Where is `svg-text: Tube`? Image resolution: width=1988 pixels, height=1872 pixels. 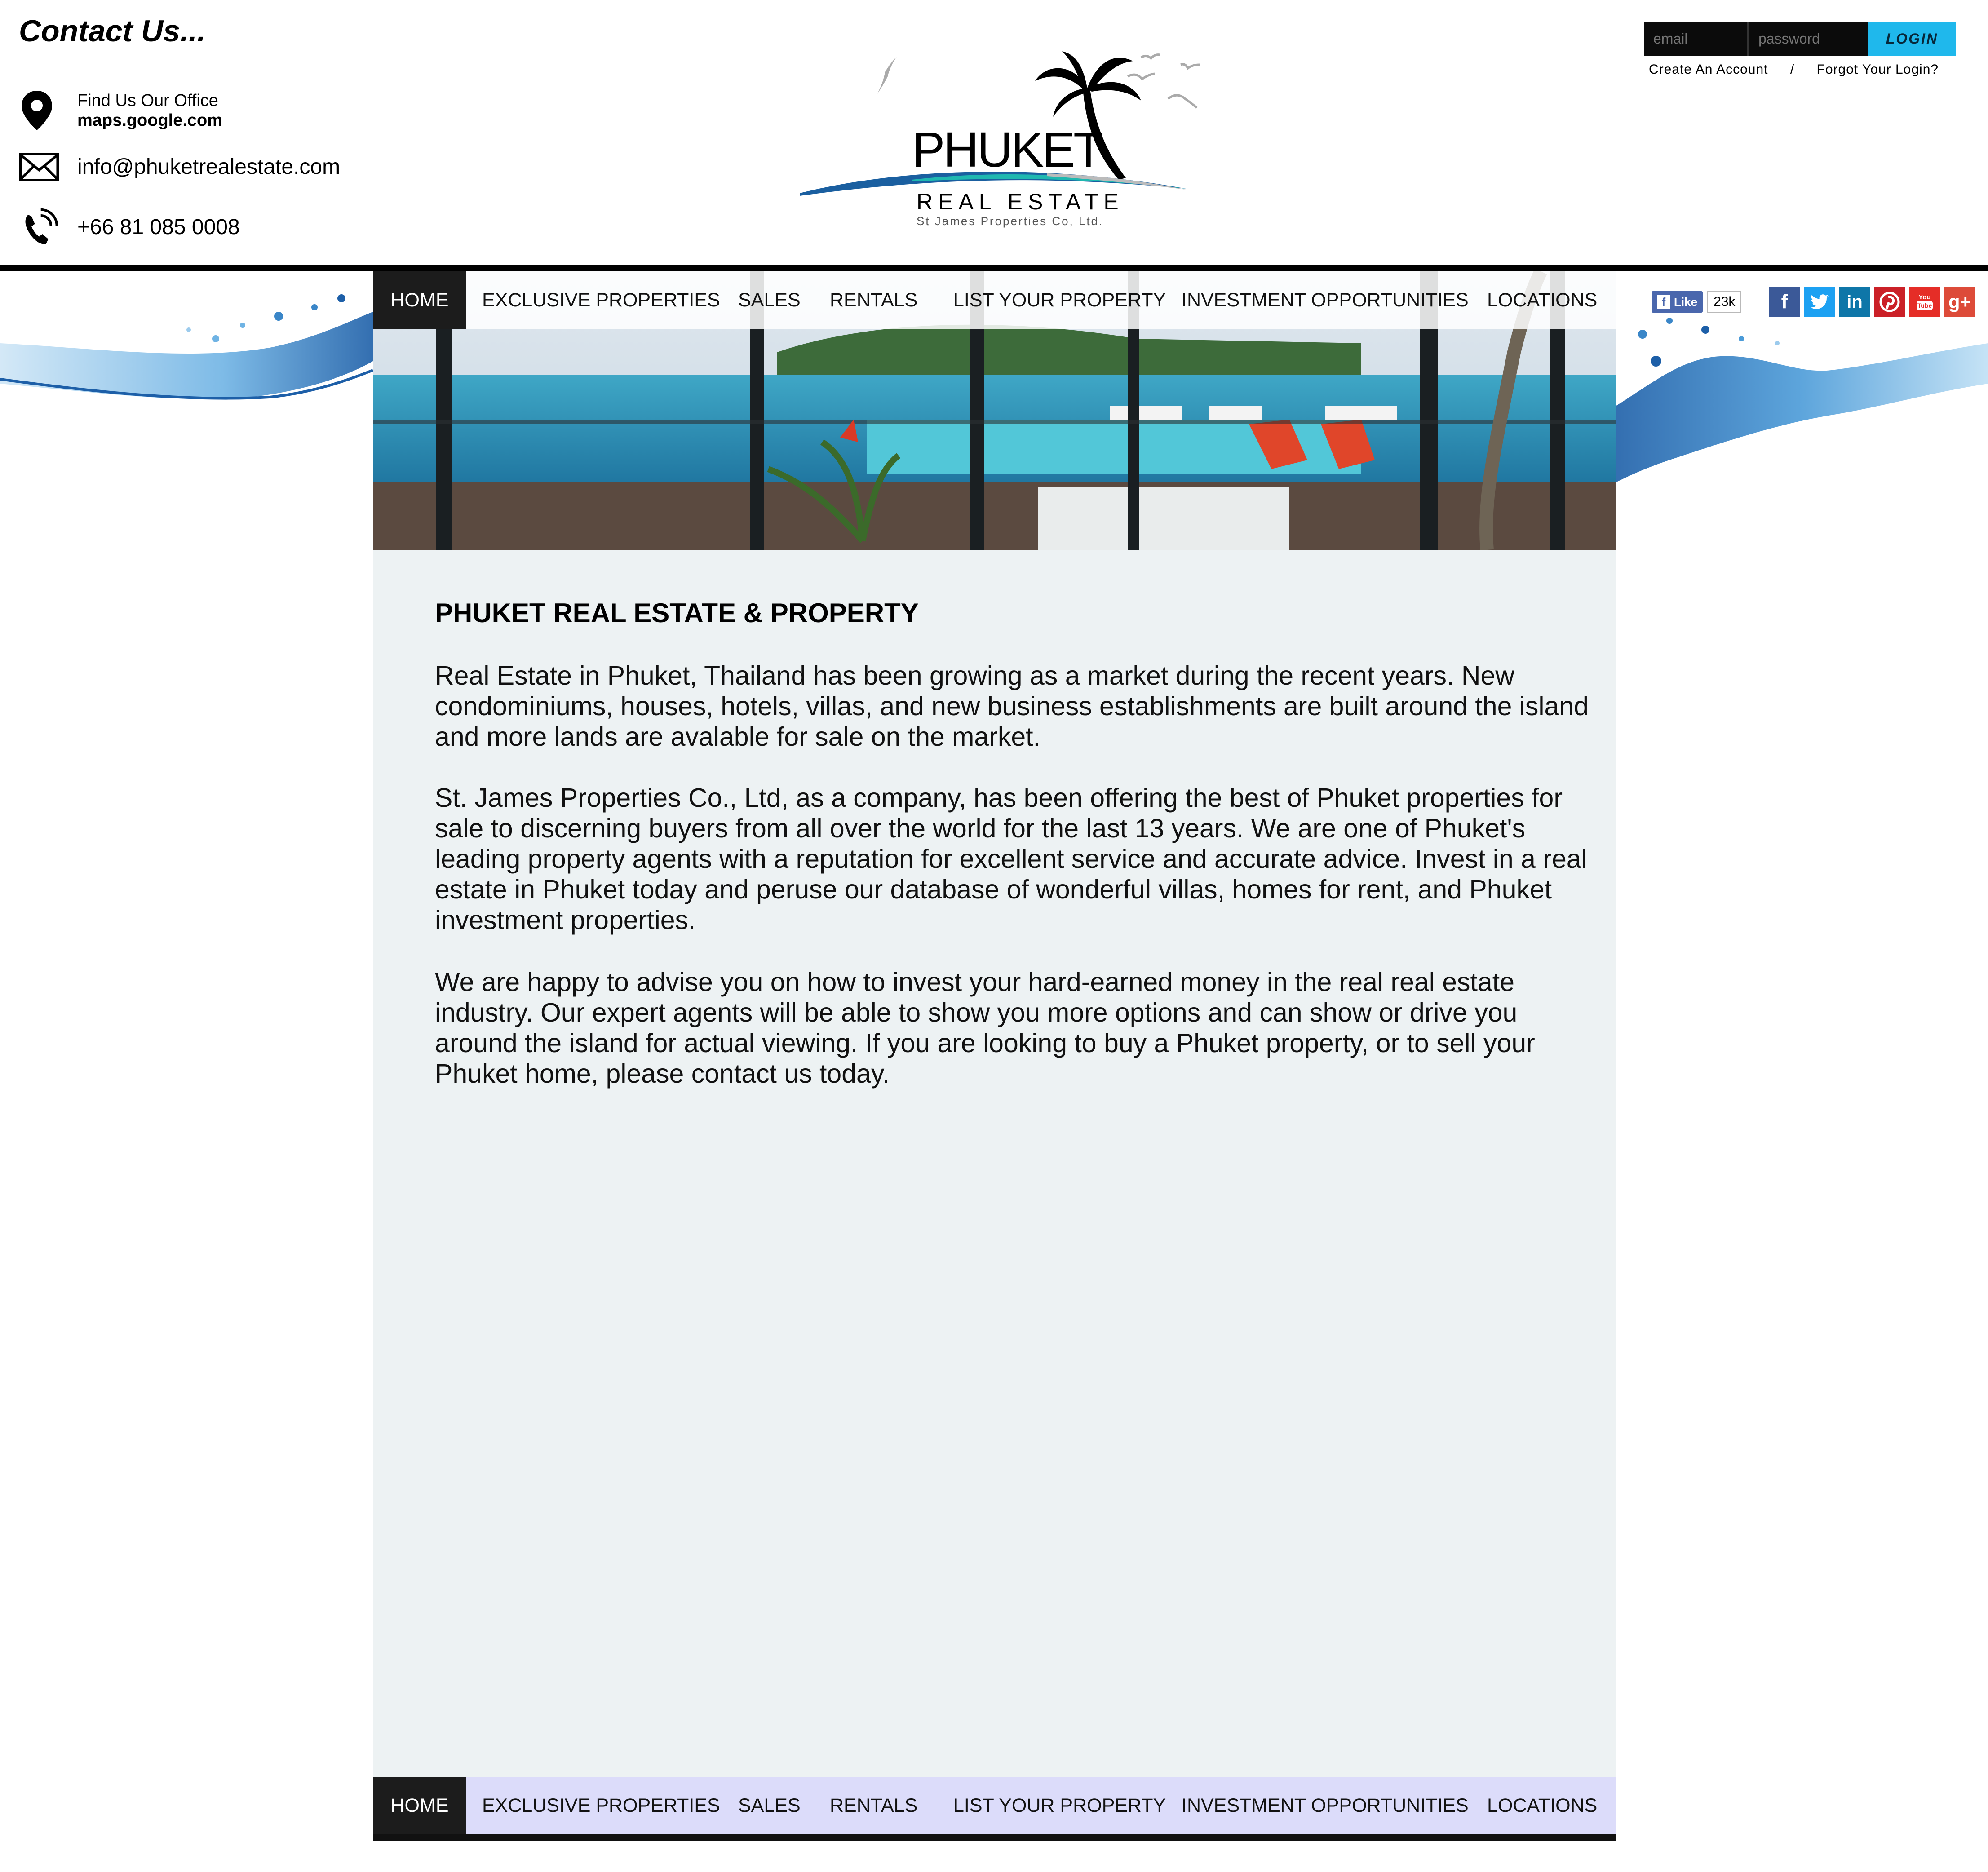 svg-text: Tube is located at coordinates (1924, 305).